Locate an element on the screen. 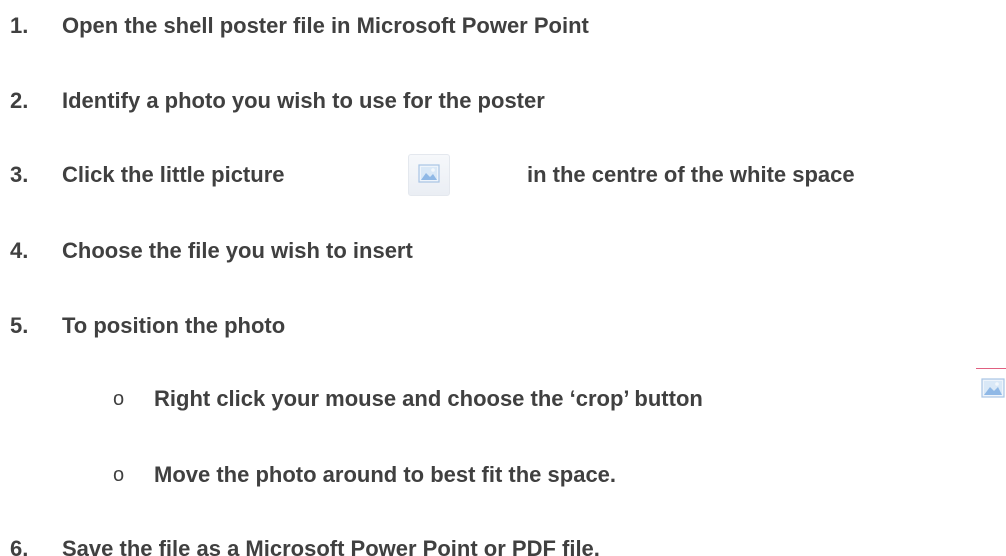  step-text: To position the photo is located at coordinates (174, 325).